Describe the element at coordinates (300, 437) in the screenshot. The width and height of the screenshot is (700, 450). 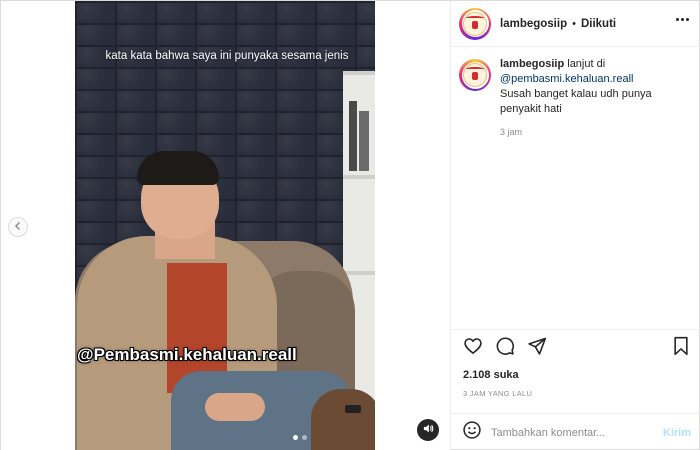
I see `carousel-indicator` at that location.